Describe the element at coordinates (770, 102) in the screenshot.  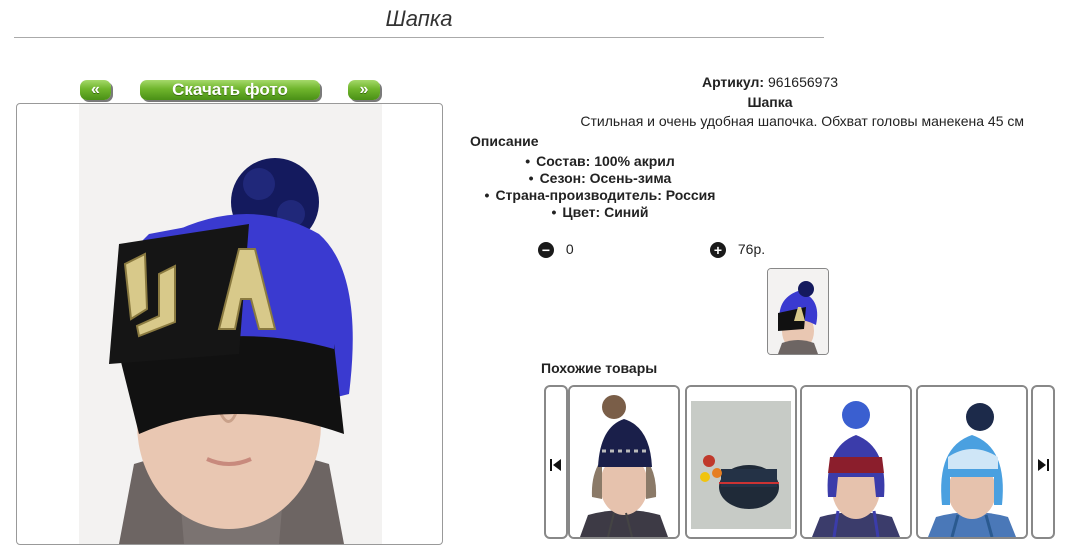
I see `product-name: Шапка` at that location.